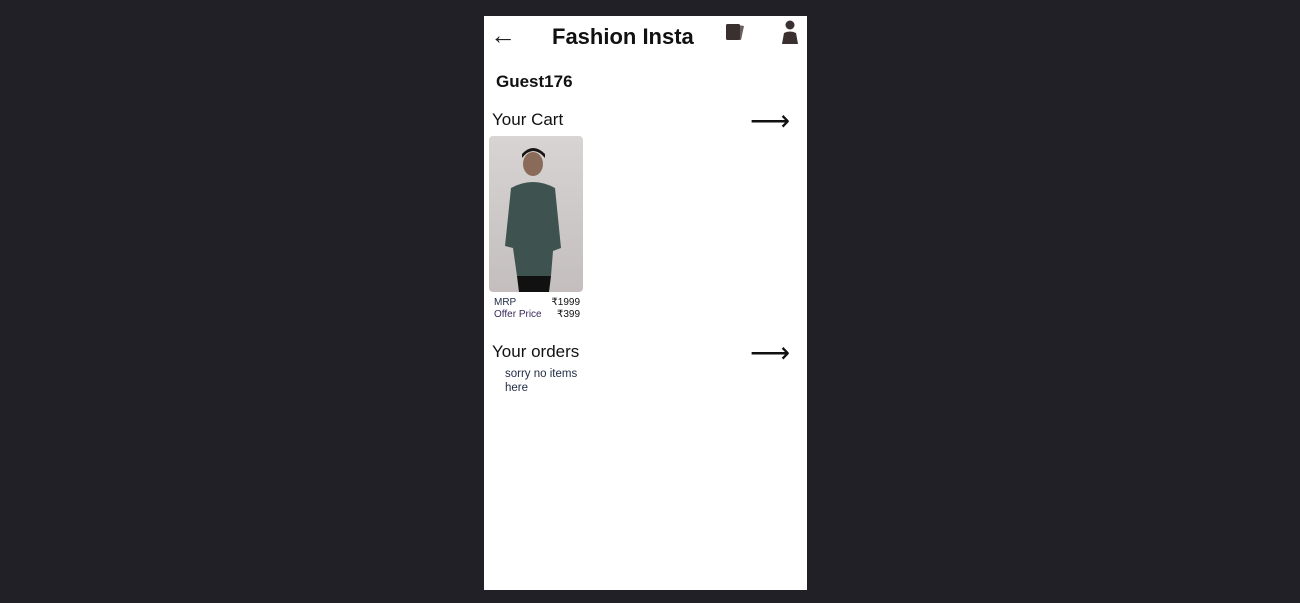 The height and width of the screenshot is (603, 1300). What do you see at coordinates (505, 302) in the screenshot?
I see `mrp-label: MRP` at bounding box center [505, 302].